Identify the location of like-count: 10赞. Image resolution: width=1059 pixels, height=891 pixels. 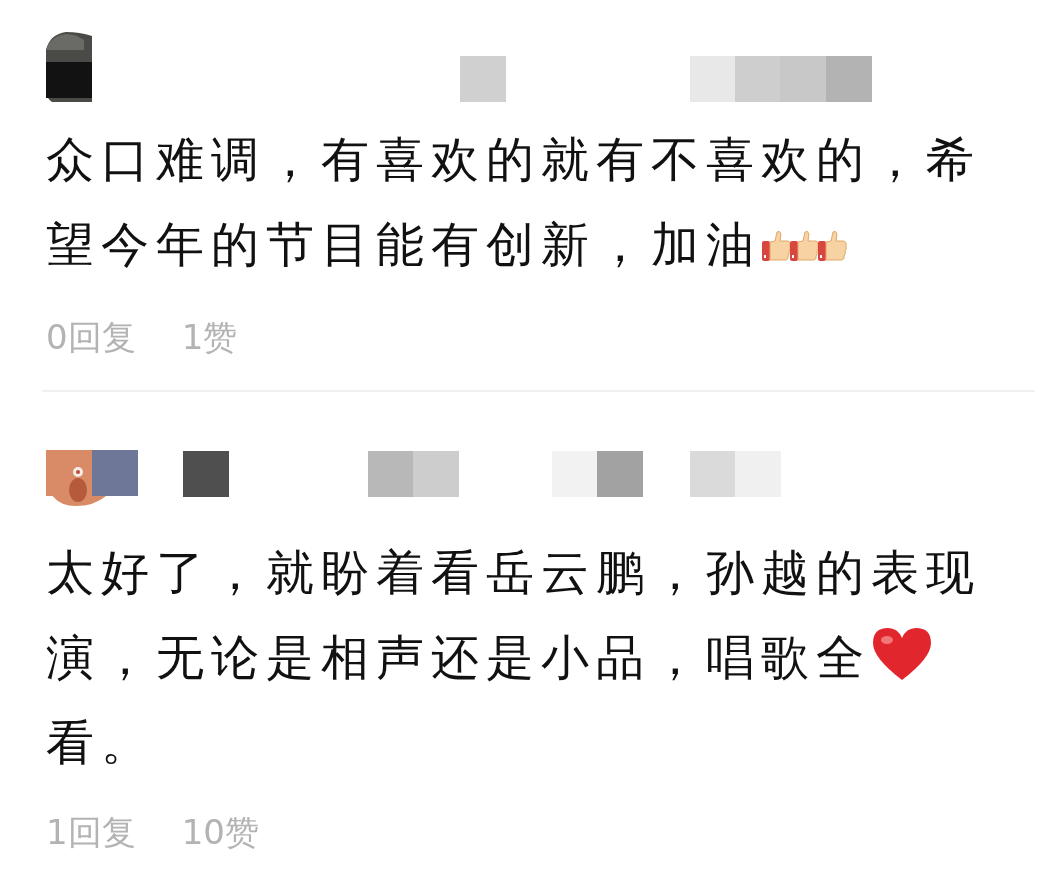
(220, 833).